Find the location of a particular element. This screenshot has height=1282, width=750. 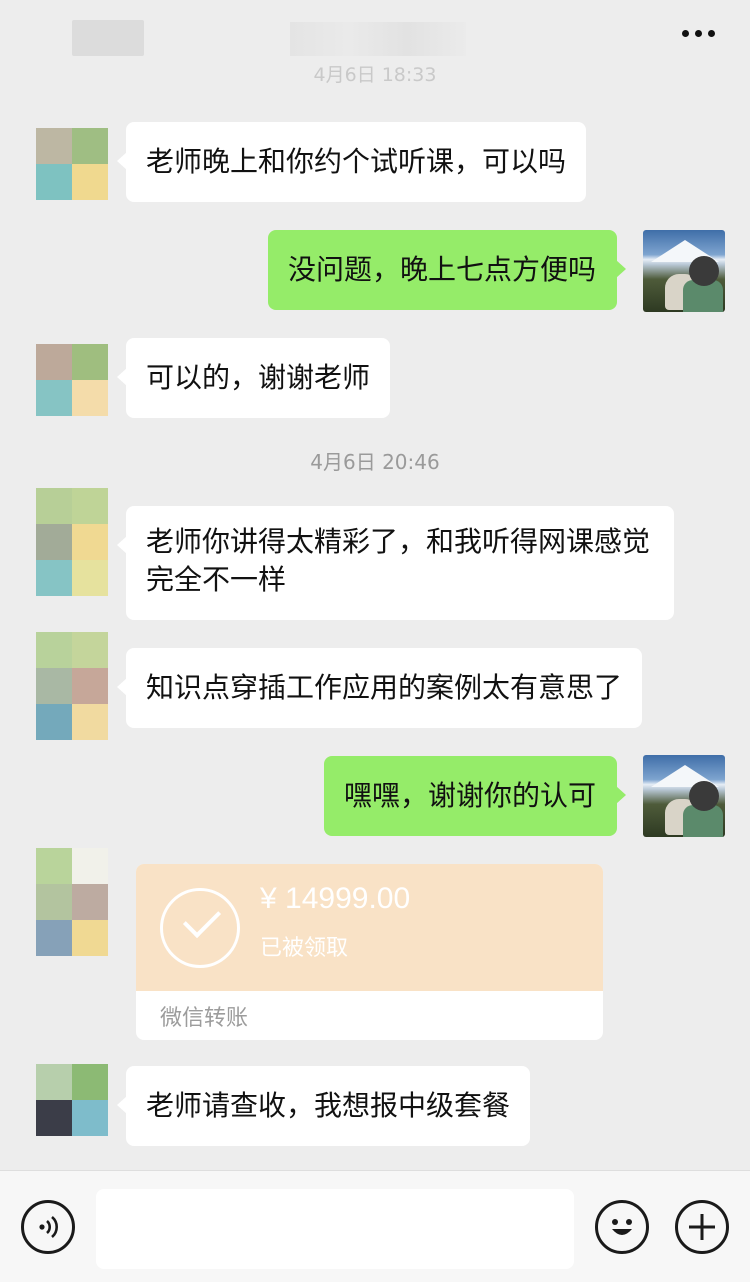

message-bubble: 知识点穿插工作应用的案例太有意思了 is located at coordinates (379, 688).